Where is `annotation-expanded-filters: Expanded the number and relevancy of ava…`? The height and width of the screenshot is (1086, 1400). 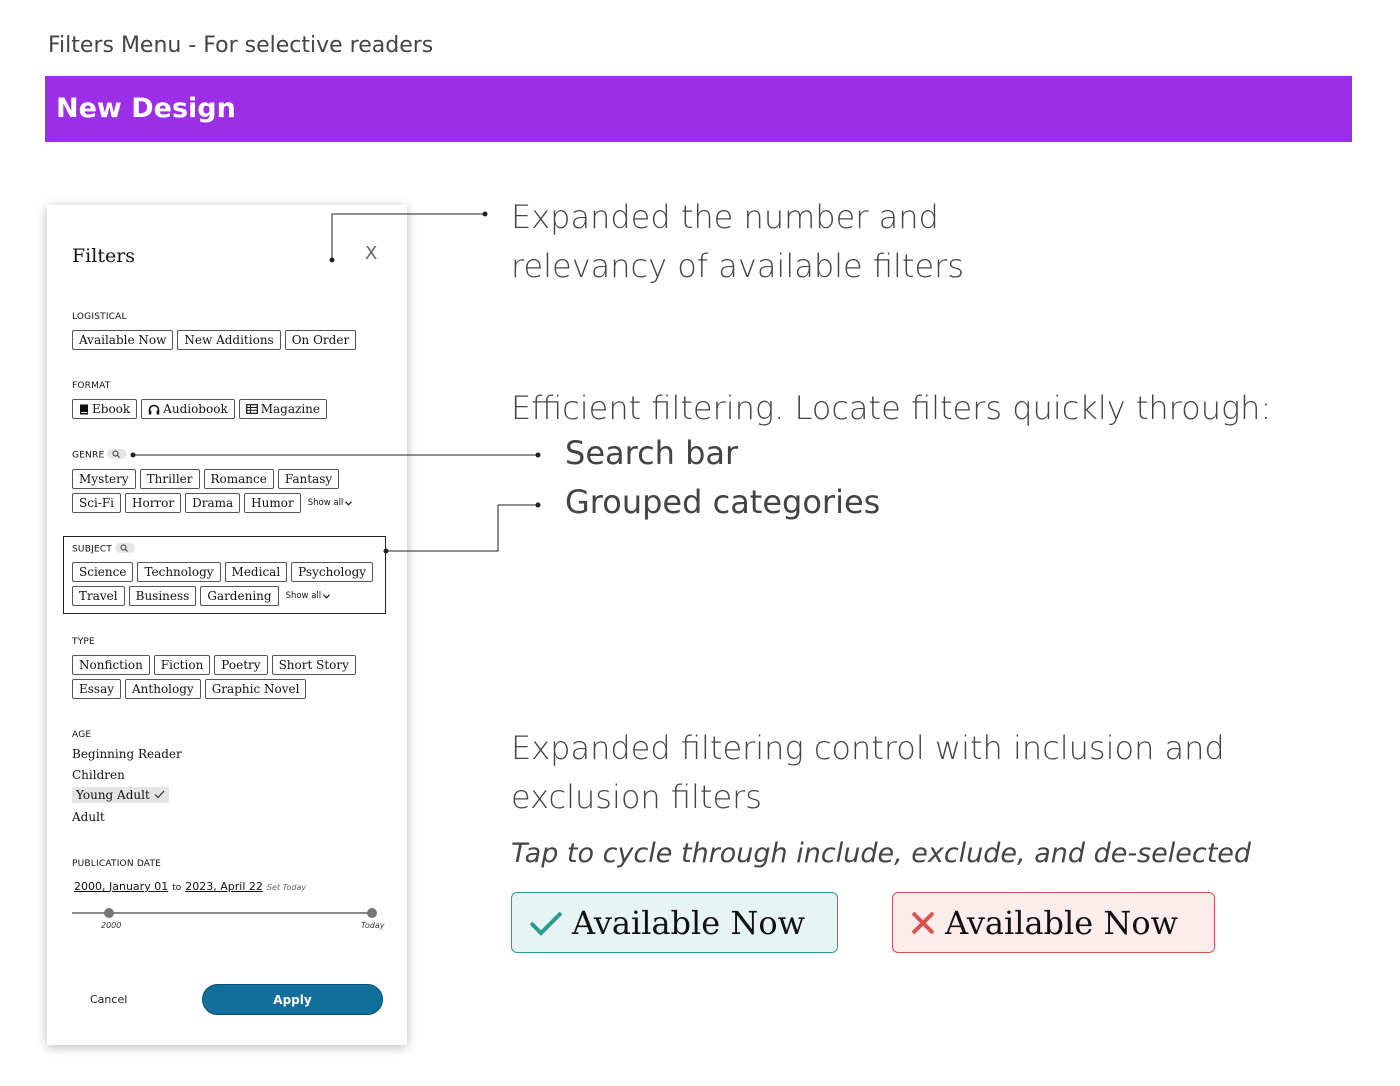 annotation-expanded-filters: Expanded the number and relevancy of ava… is located at coordinates (911, 242).